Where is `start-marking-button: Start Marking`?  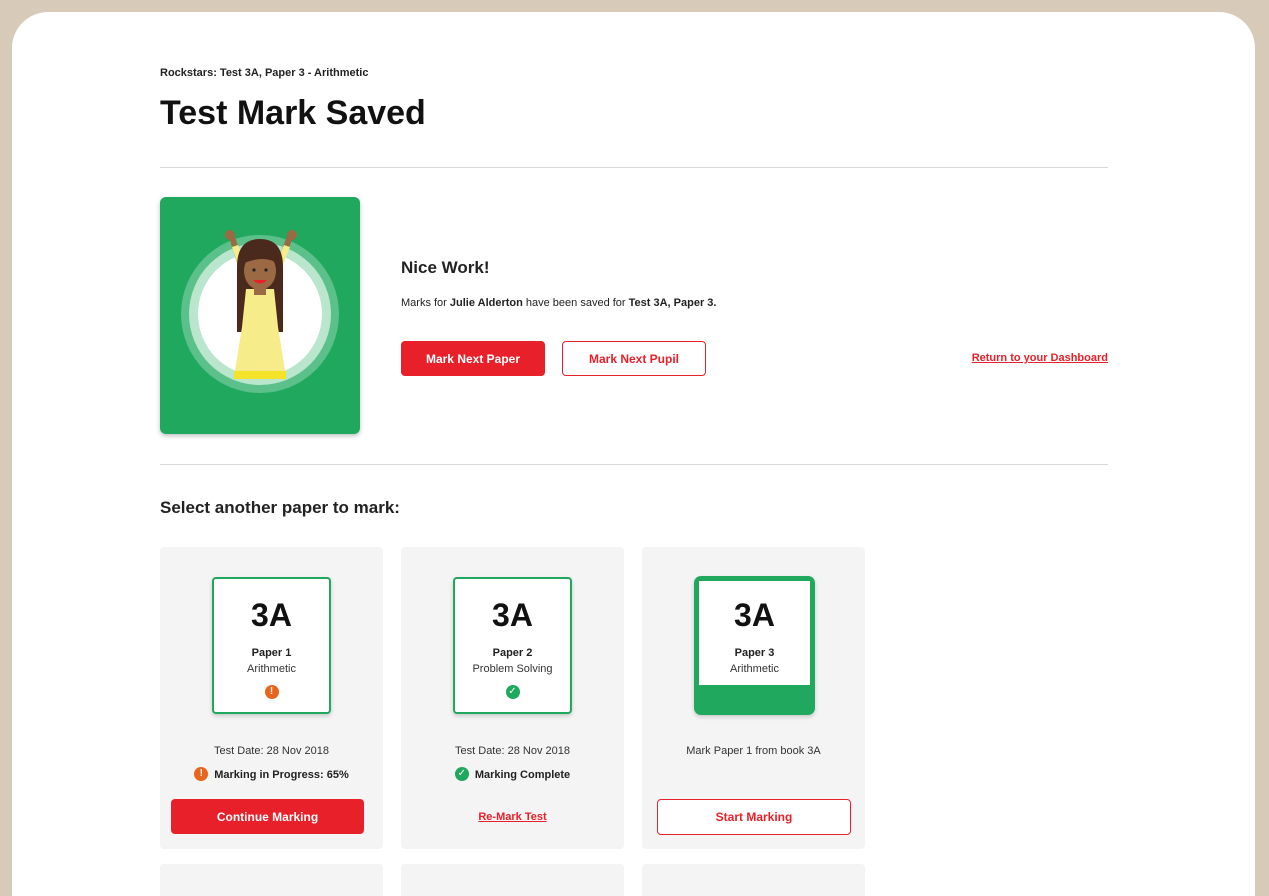 start-marking-button: Start Marking is located at coordinates (754, 817).